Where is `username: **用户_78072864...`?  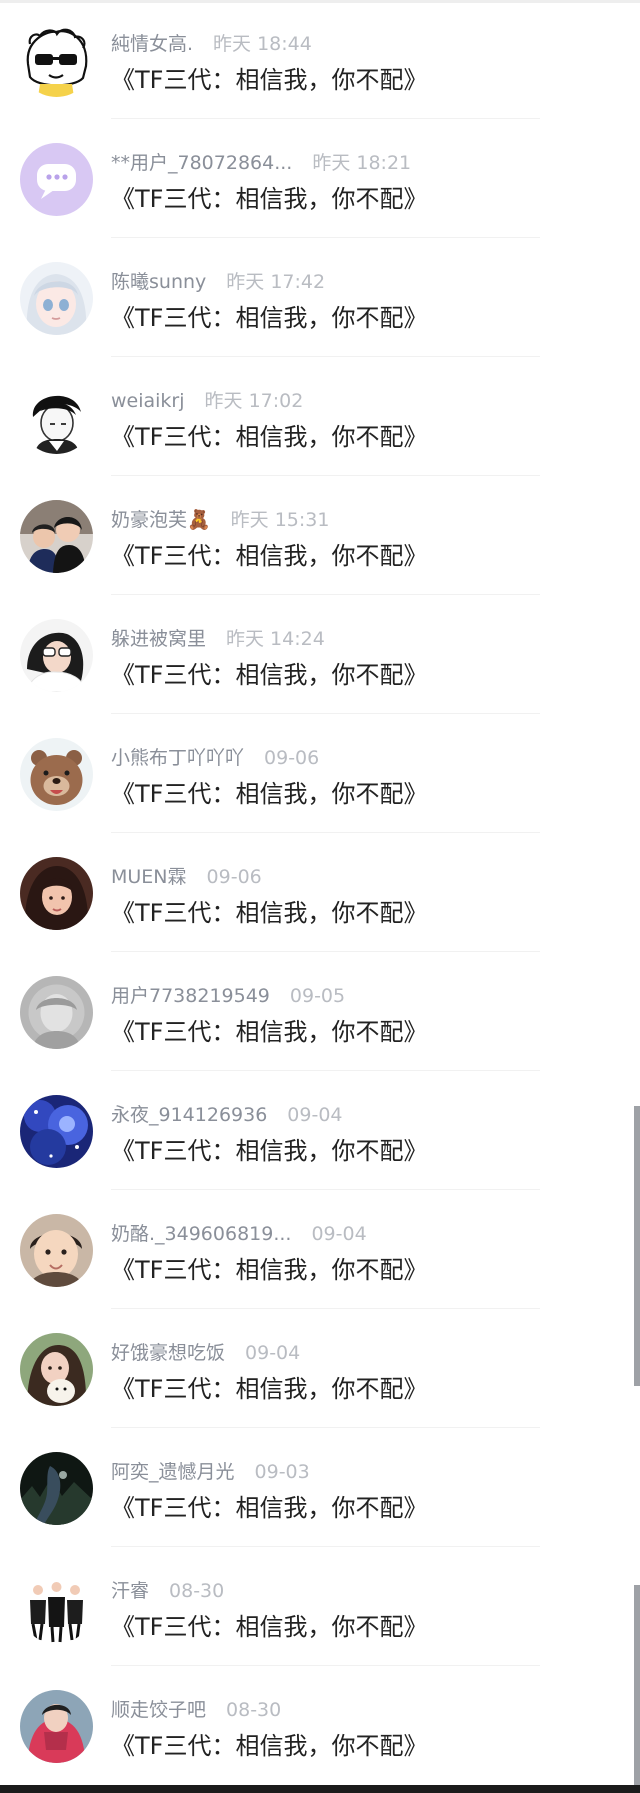 username: **用户_78072864... is located at coordinates (201, 163).